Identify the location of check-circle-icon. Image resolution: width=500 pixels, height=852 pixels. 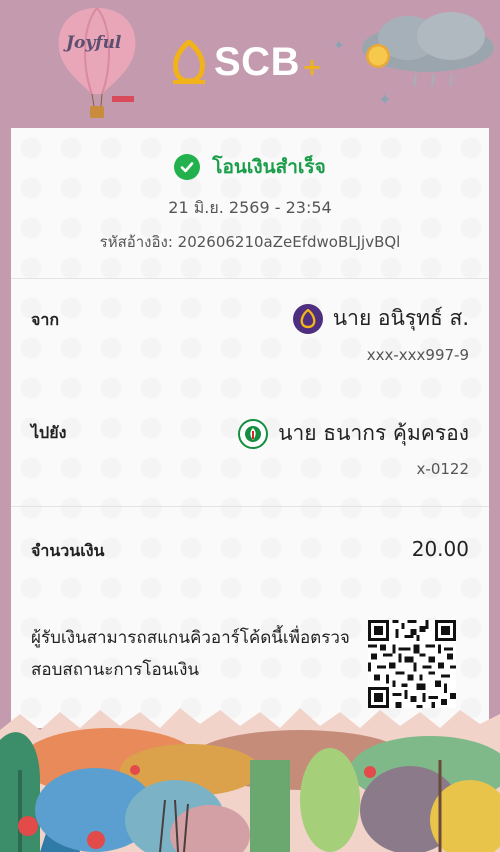
(187, 167).